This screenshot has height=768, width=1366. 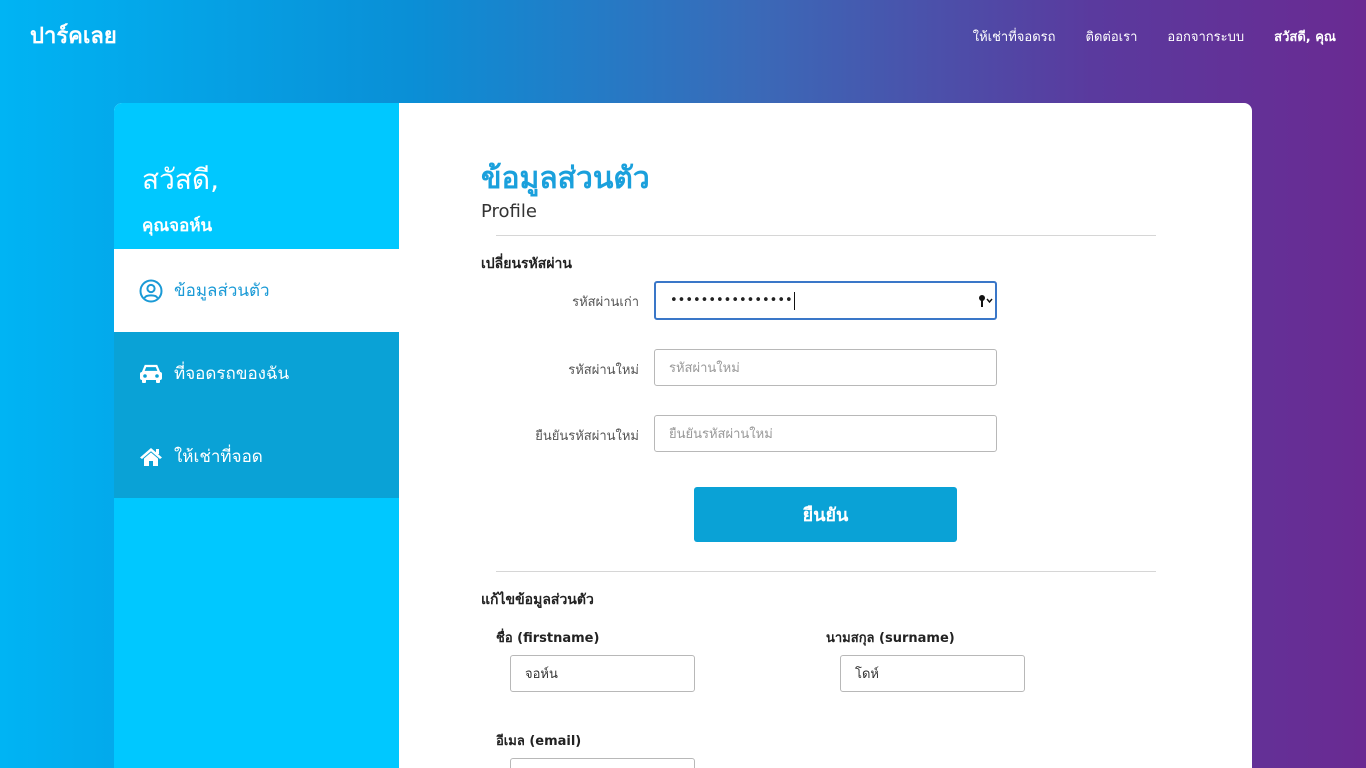 What do you see at coordinates (1205, 36) in the screenshot?
I see `nav-logout: ออกจากระบบ` at bounding box center [1205, 36].